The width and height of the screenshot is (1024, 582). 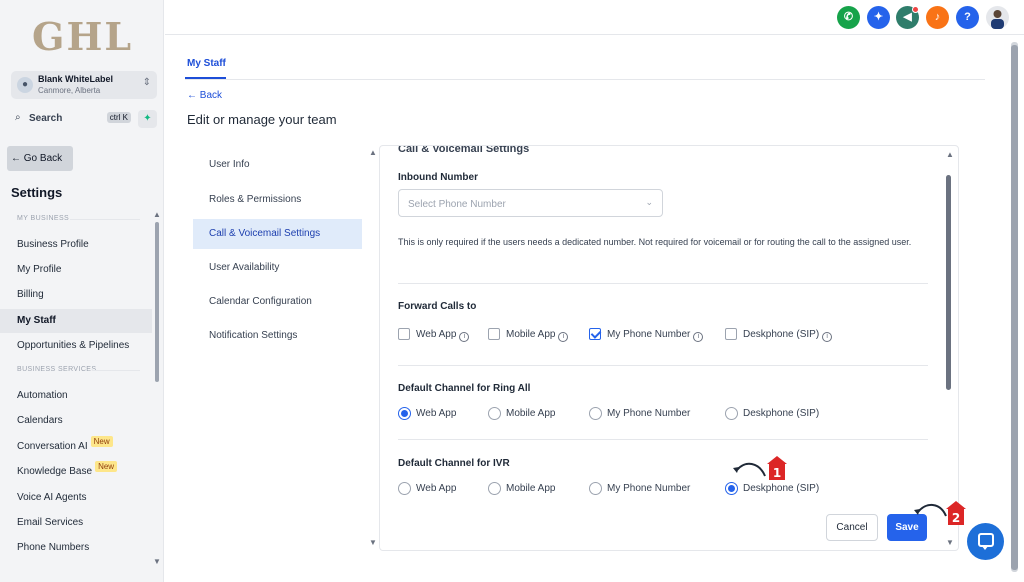 What do you see at coordinates (277, 200) in the screenshot?
I see `tab-roles-permissions: Roles & Permissions` at bounding box center [277, 200].